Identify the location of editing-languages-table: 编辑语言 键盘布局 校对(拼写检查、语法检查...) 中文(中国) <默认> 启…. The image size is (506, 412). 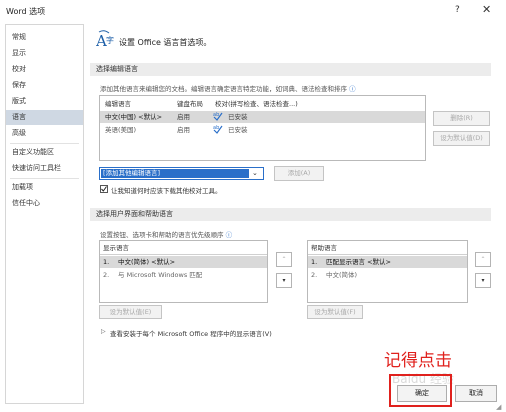
(262, 128).